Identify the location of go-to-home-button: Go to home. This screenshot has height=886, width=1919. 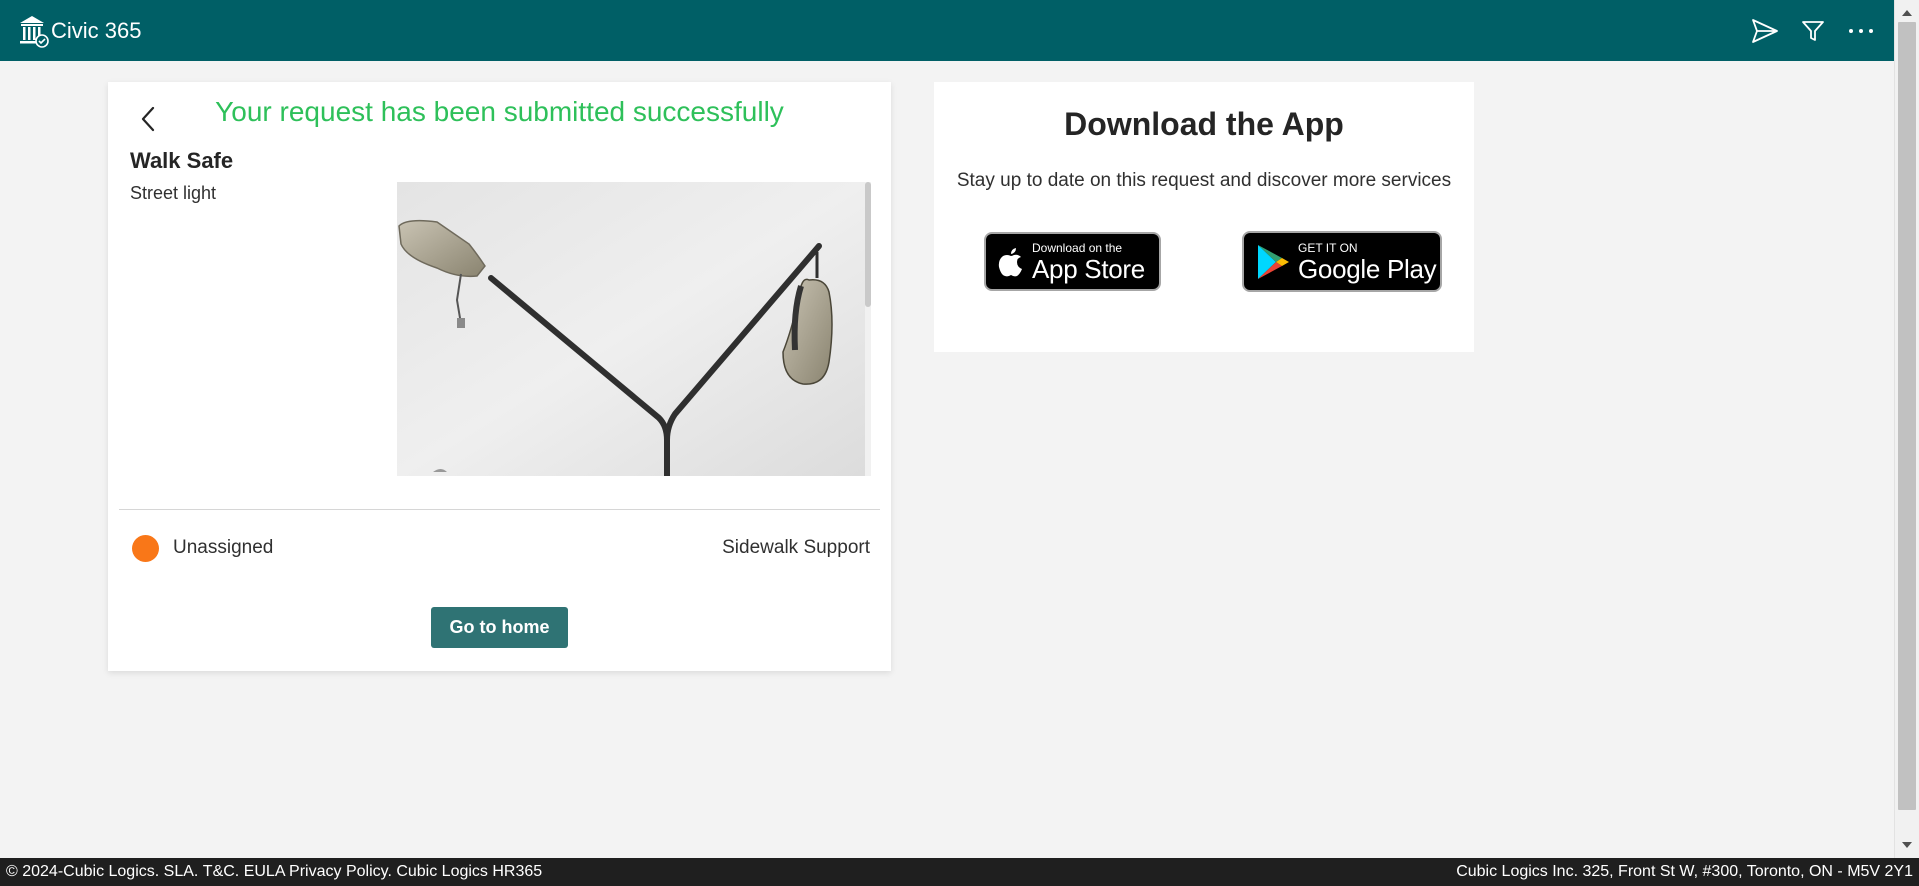
(499, 627).